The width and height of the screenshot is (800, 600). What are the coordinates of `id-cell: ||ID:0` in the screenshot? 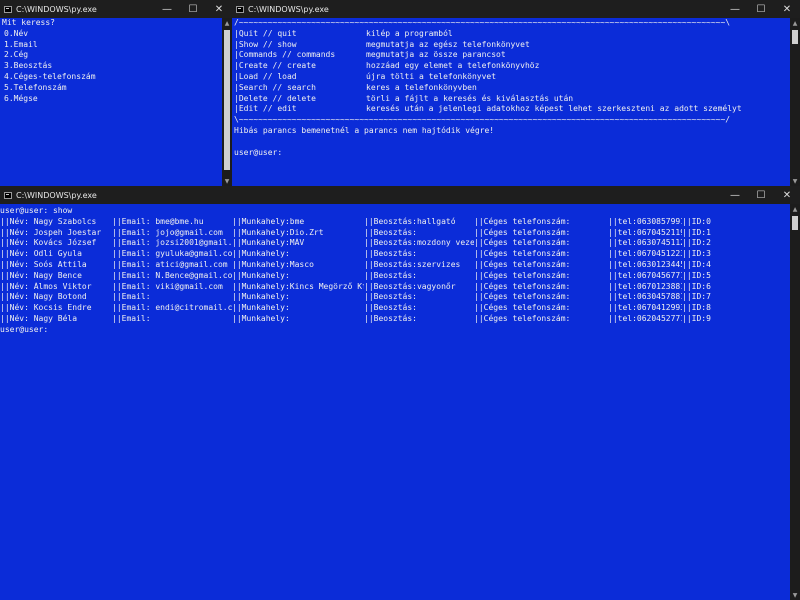 It's located at (696, 221).